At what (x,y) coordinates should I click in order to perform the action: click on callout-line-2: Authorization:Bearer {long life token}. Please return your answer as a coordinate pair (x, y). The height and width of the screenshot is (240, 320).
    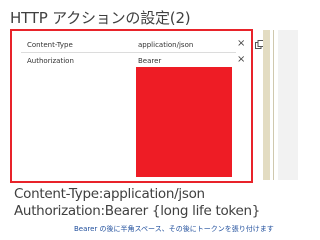
    Looking at the image, I should click on (137, 211).